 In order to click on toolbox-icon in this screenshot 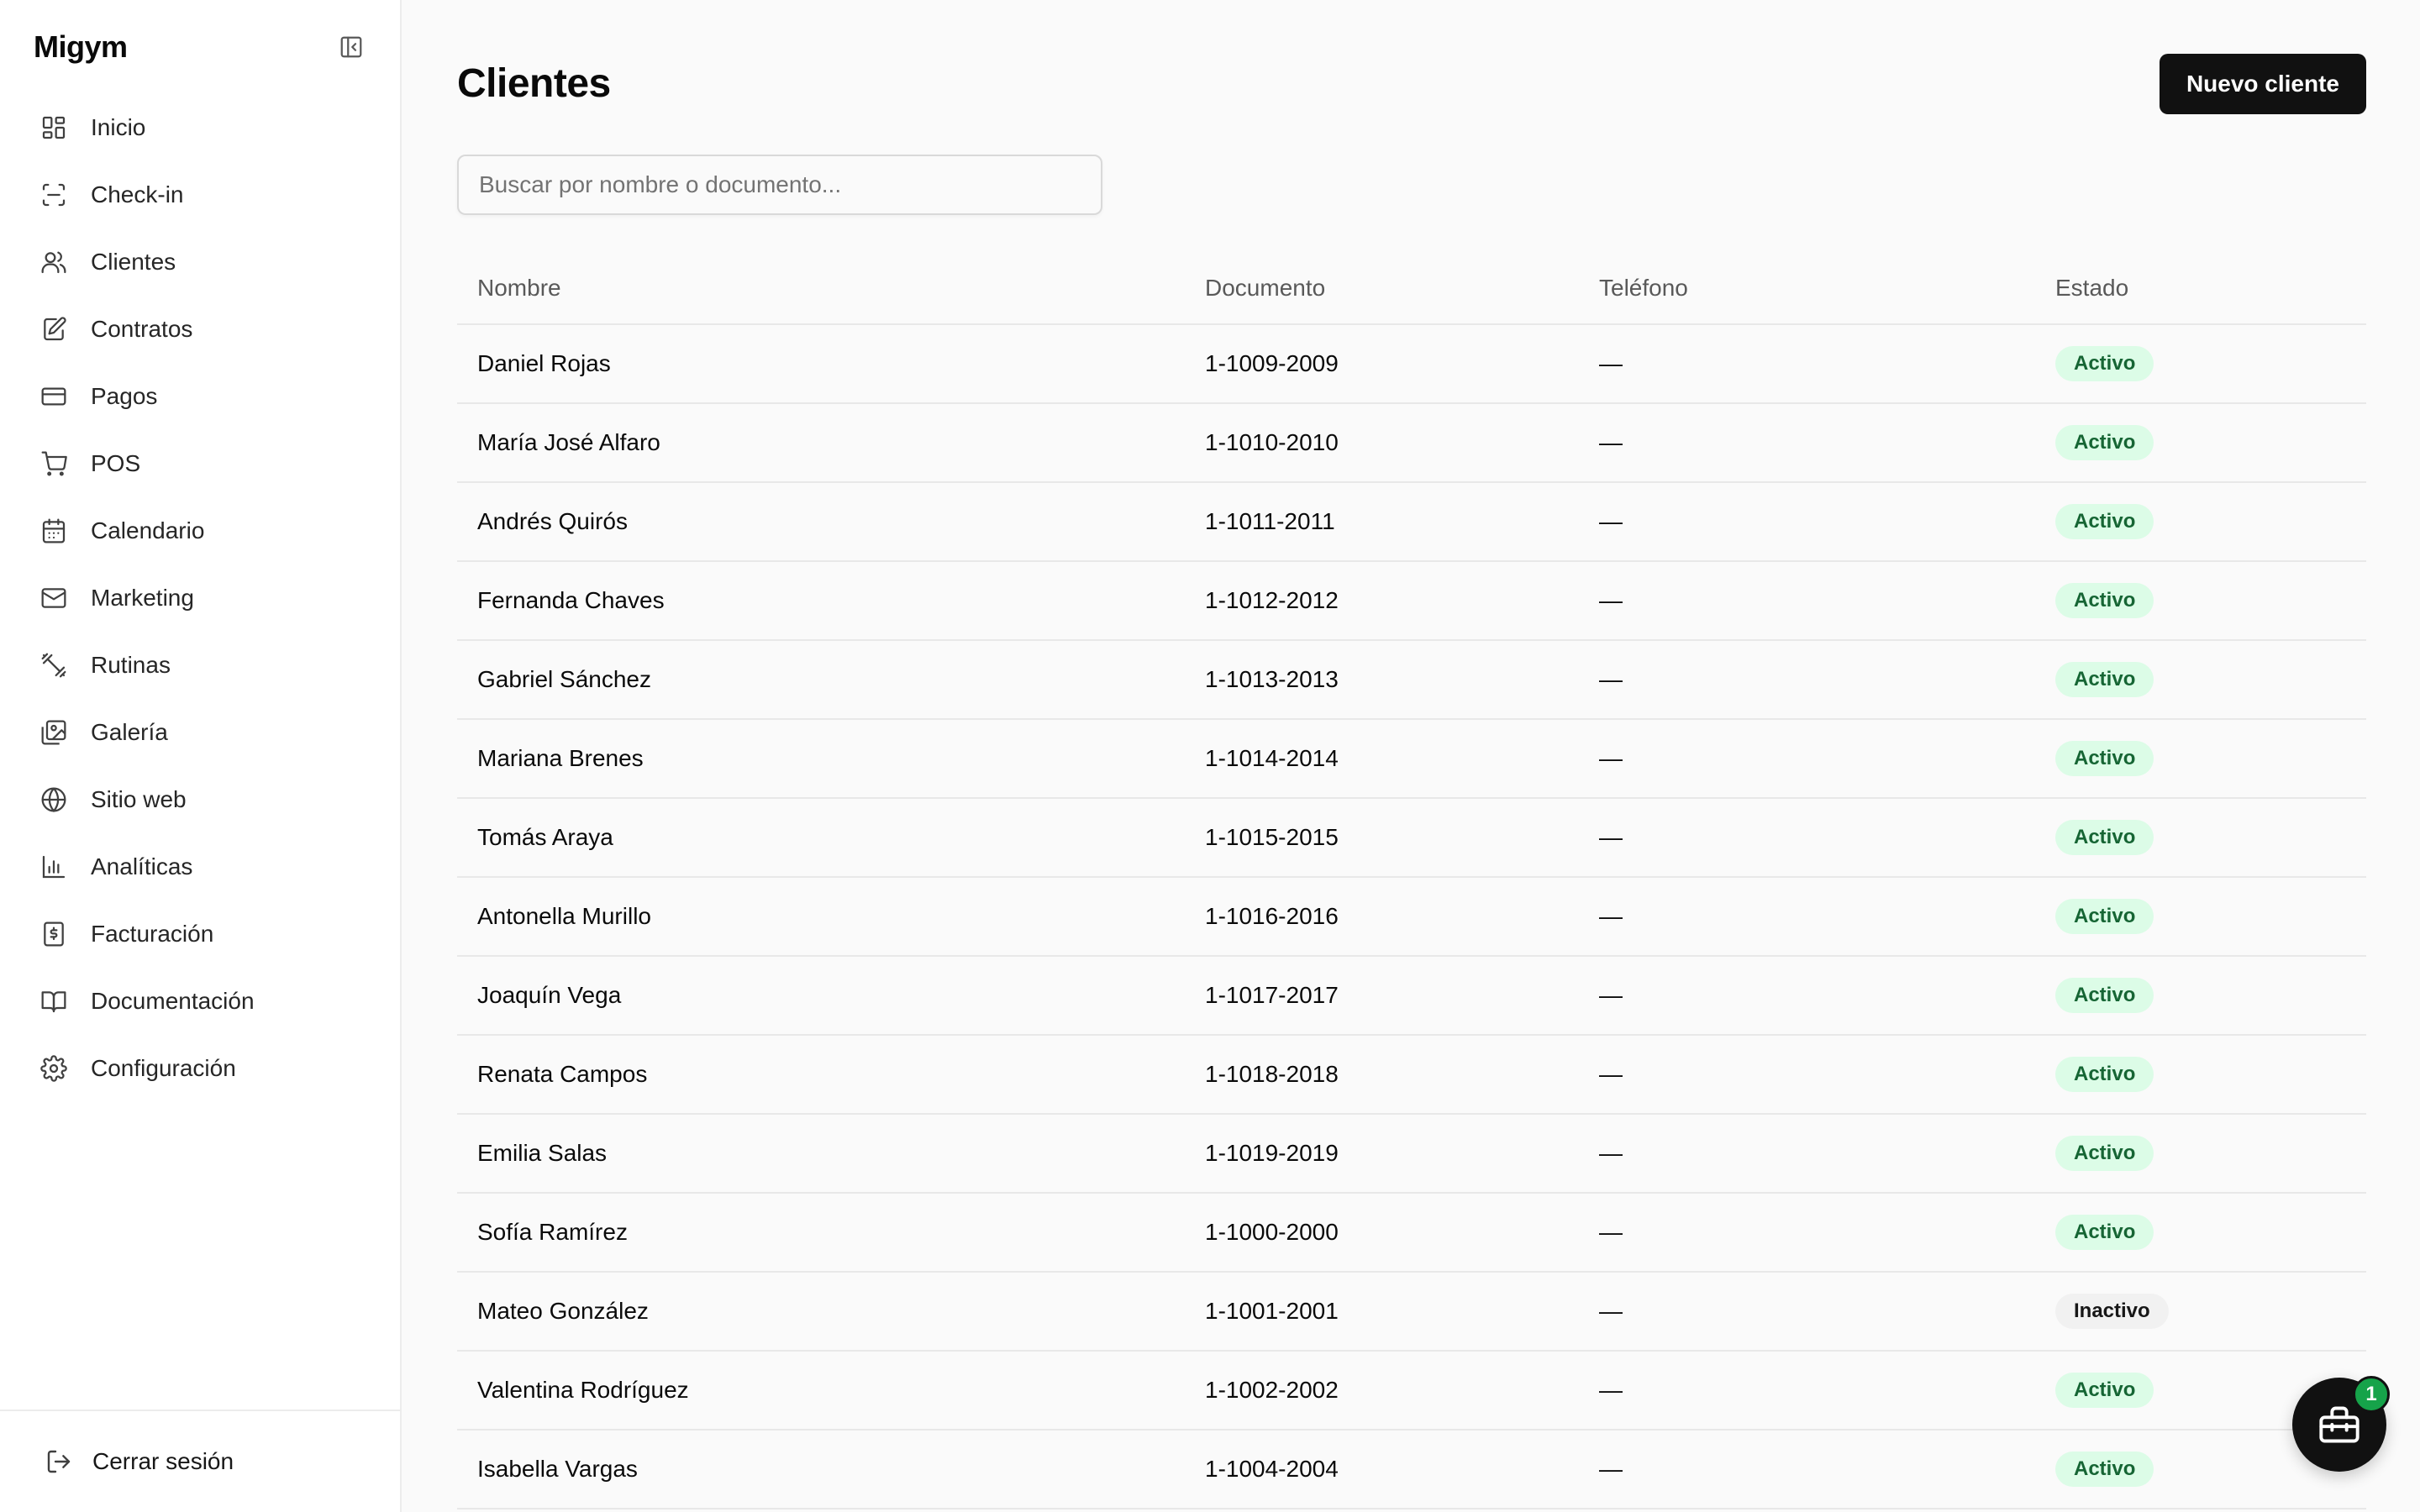, I will do `click(2339, 1424)`.